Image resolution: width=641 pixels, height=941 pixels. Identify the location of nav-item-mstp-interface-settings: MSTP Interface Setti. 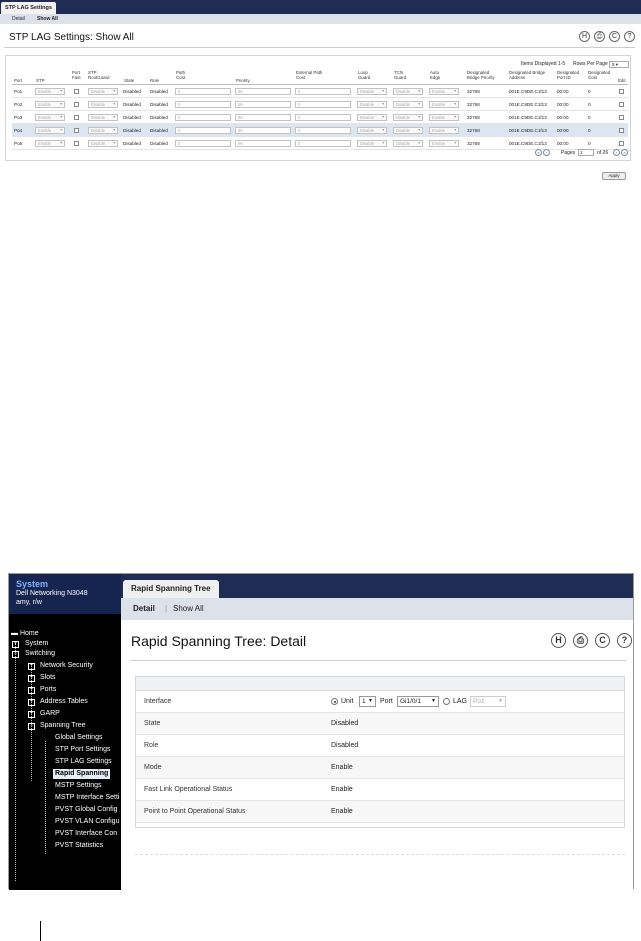
(87, 798).